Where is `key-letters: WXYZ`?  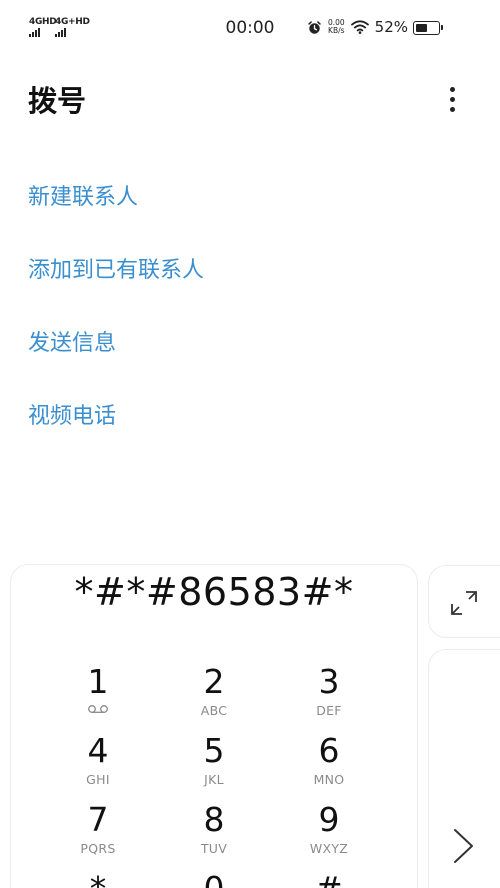
key-letters: WXYZ is located at coordinates (329, 848).